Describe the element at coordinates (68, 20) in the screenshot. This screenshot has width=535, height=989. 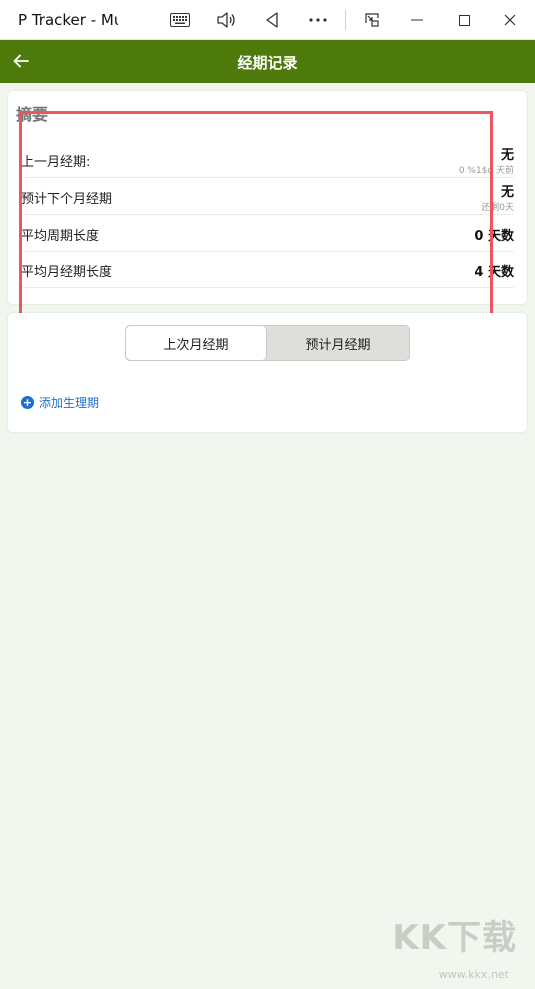
I see `window-title: P Tracker - Mu` at that location.